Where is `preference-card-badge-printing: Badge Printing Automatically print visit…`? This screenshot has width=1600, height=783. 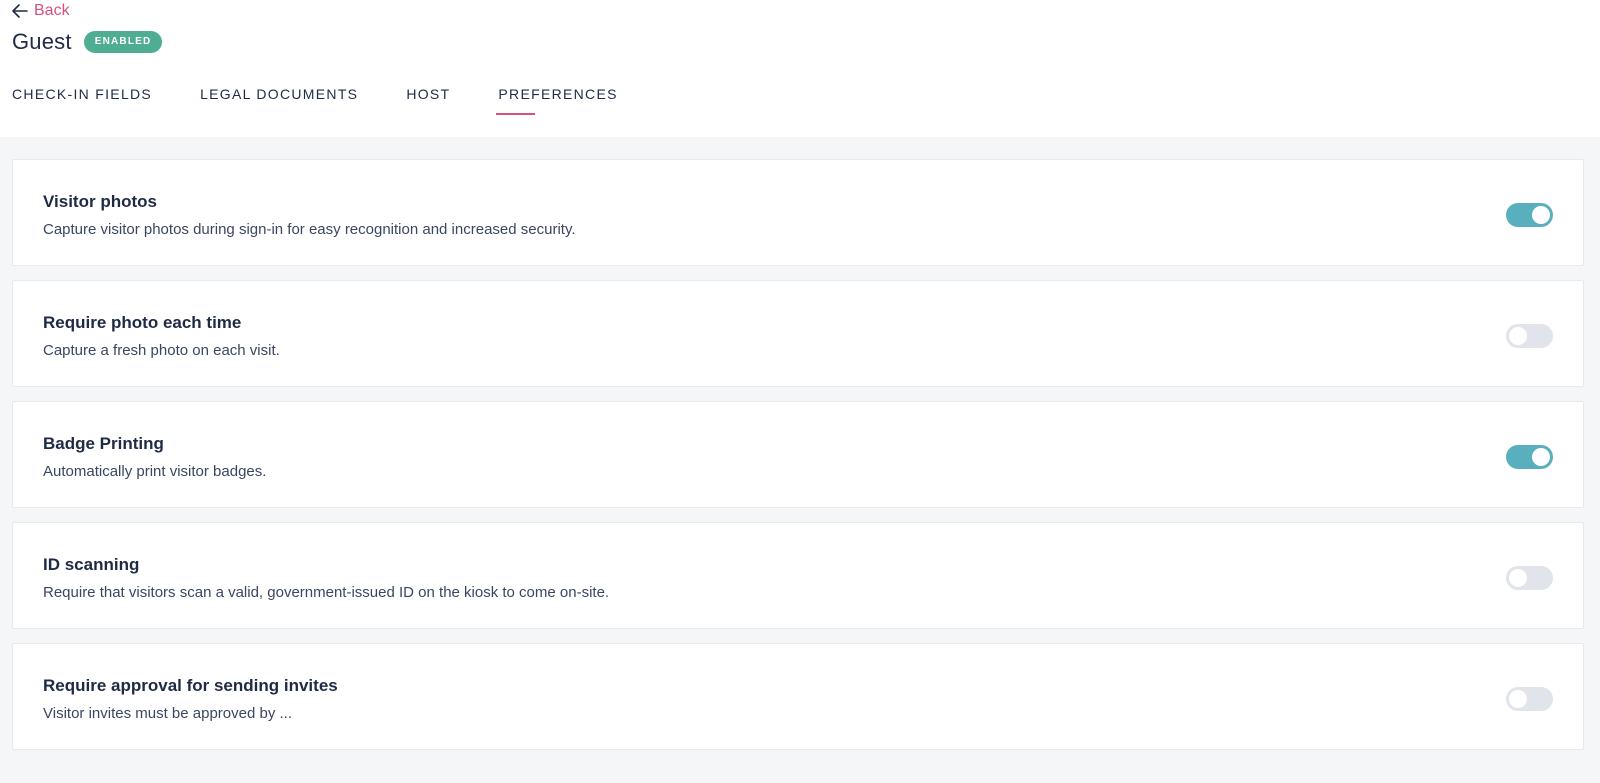
preference-card-badge-printing: Badge Printing Automatically print visit… is located at coordinates (798, 454).